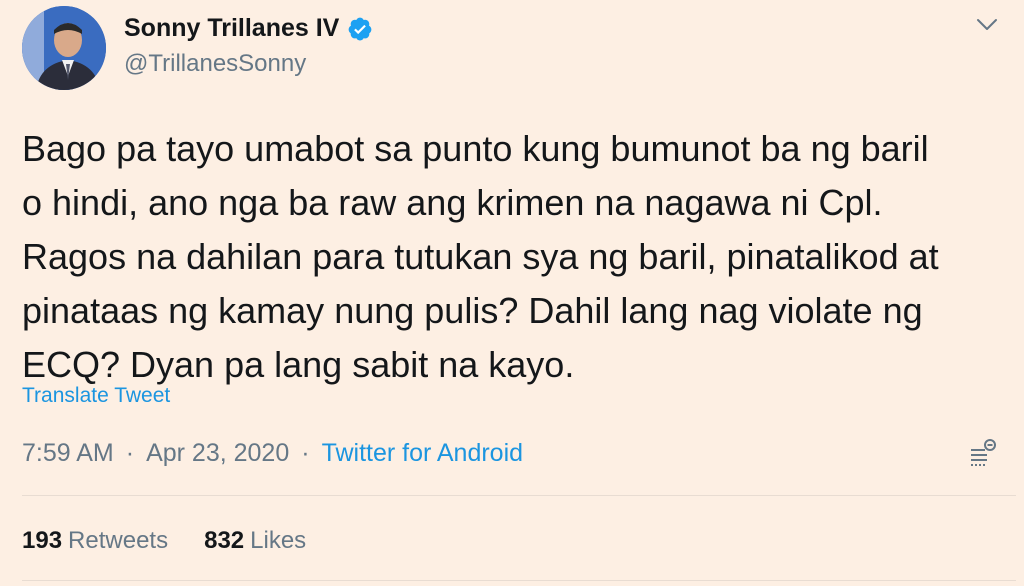 Image resolution: width=1024 pixels, height=586 pixels. I want to click on retweets-count: 193, so click(42, 540).